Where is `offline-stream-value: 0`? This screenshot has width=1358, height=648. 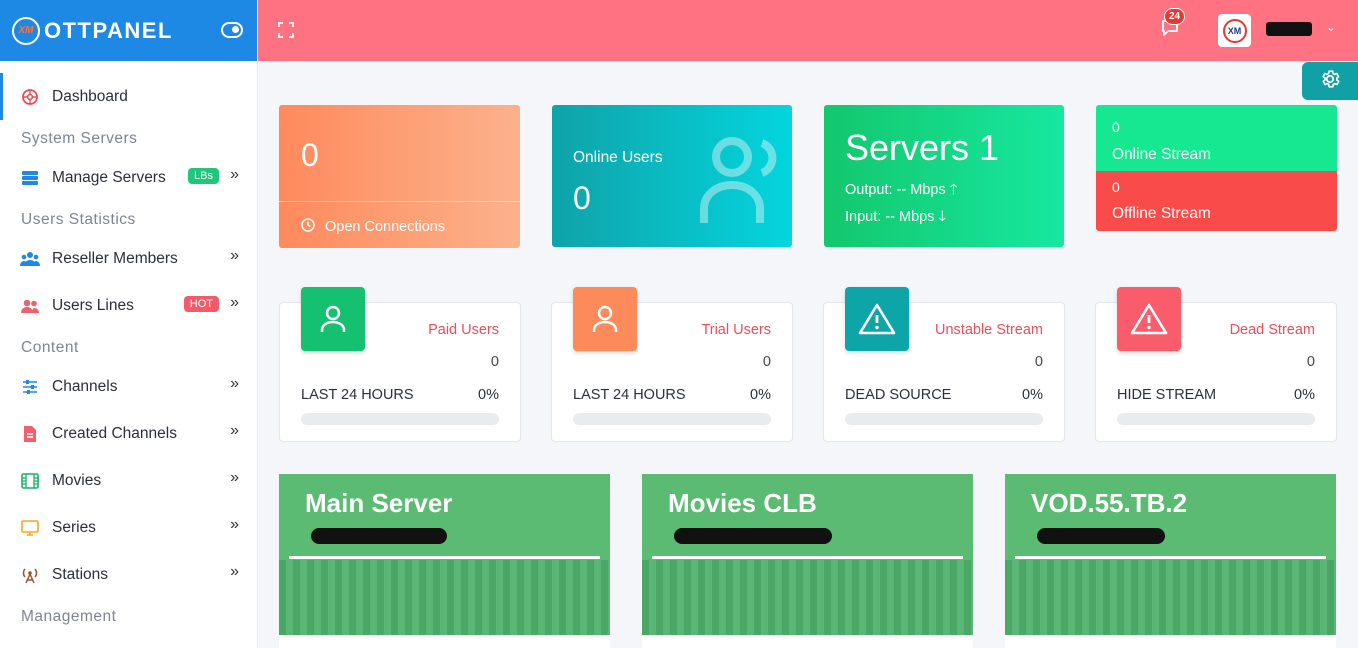
offline-stream-value: 0 is located at coordinates (1116, 187).